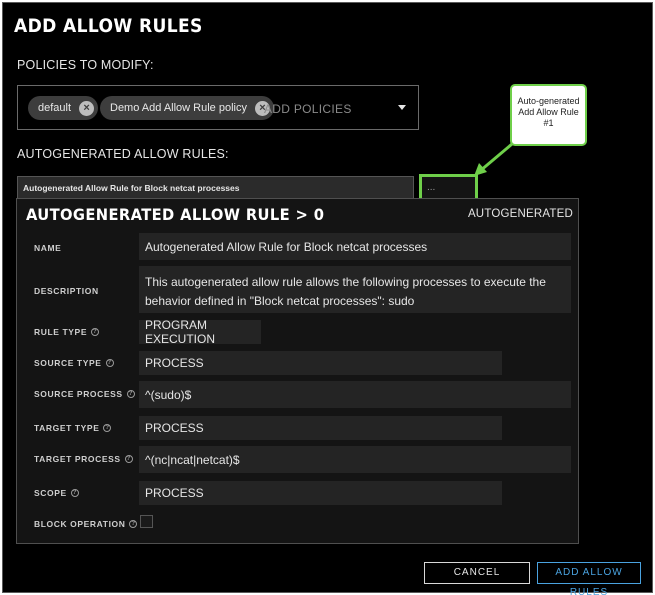 The height and width of the screenshot is (595, 655). I want to click on callout-line: #1, so click(548, 123).